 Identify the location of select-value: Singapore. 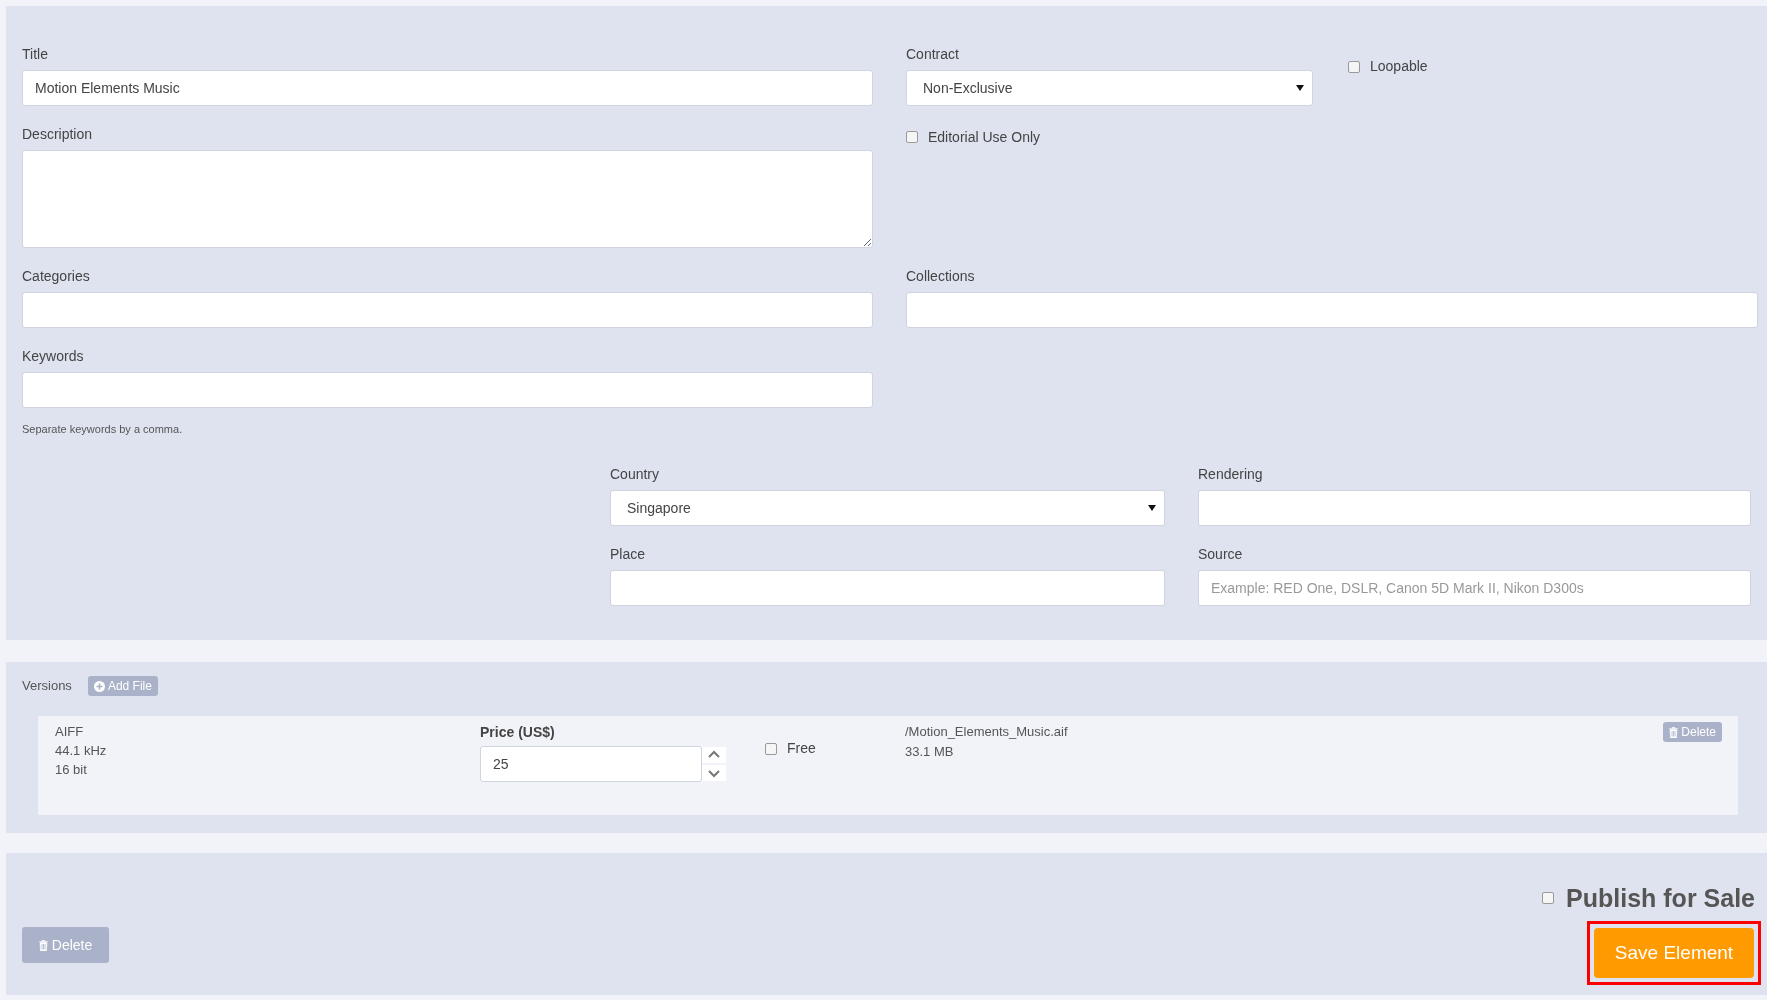
(659, 508).